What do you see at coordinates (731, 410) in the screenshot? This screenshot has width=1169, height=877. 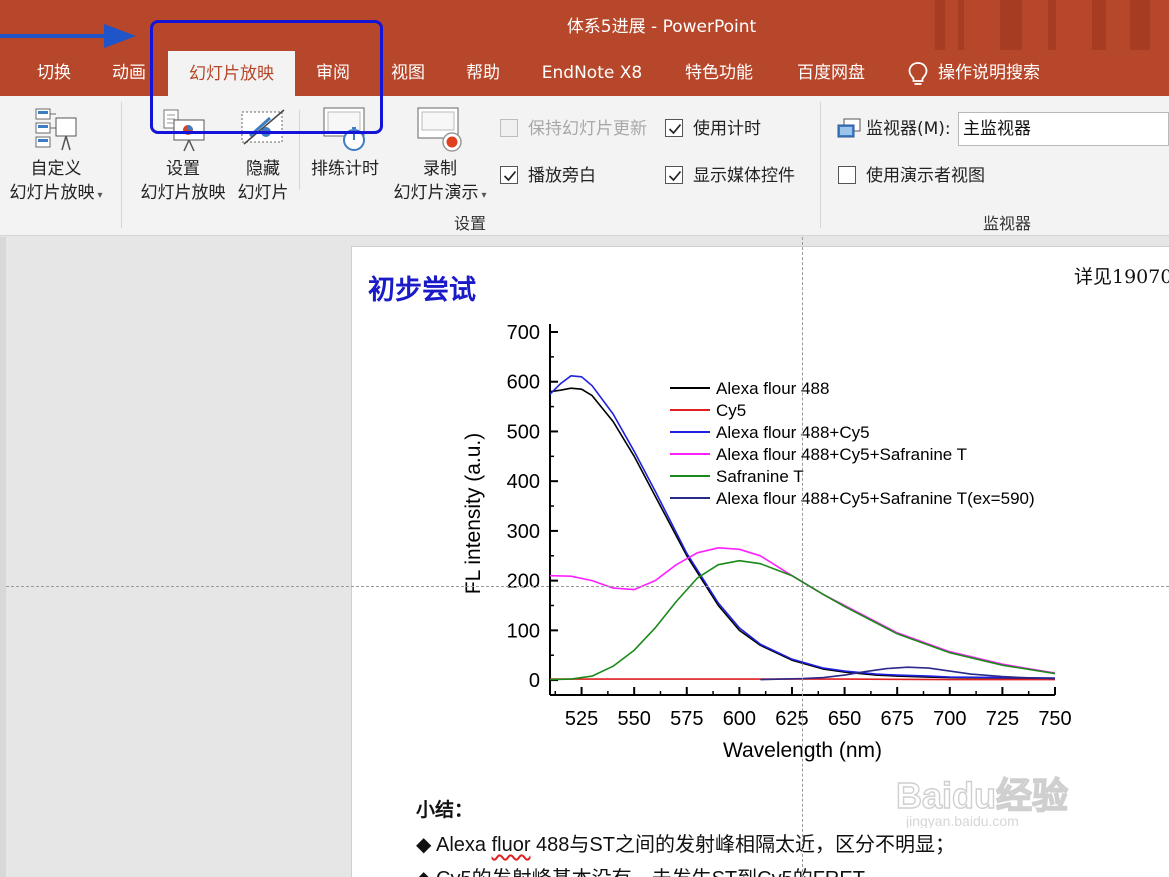 I see `legend-label: Cy5` at bounding box center [731, 410].